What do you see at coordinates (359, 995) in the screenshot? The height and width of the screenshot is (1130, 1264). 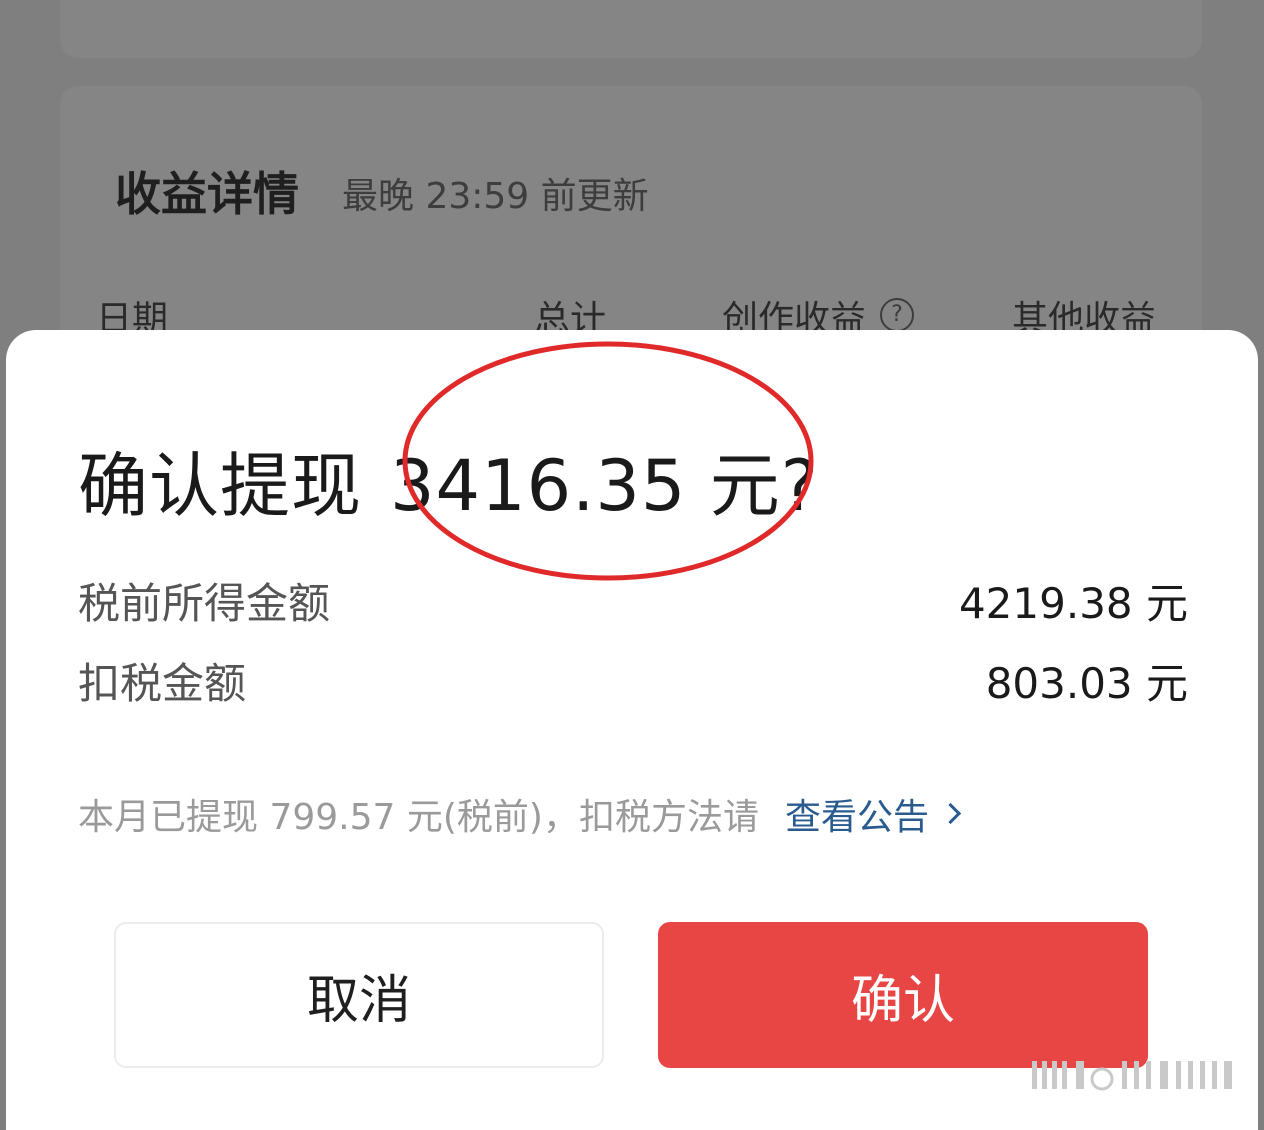 I see `cancel-button: 取消` at bounding box center [359, 995].